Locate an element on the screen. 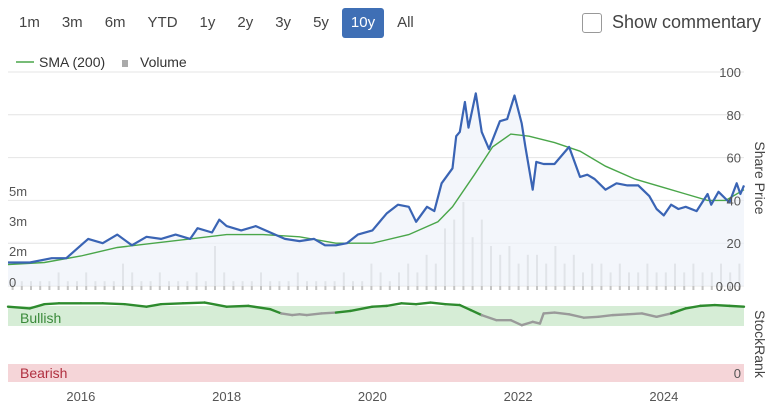 This screenshot has height=405, width=771. x-tick-label: 2022 is located at coordinates (518, 396).